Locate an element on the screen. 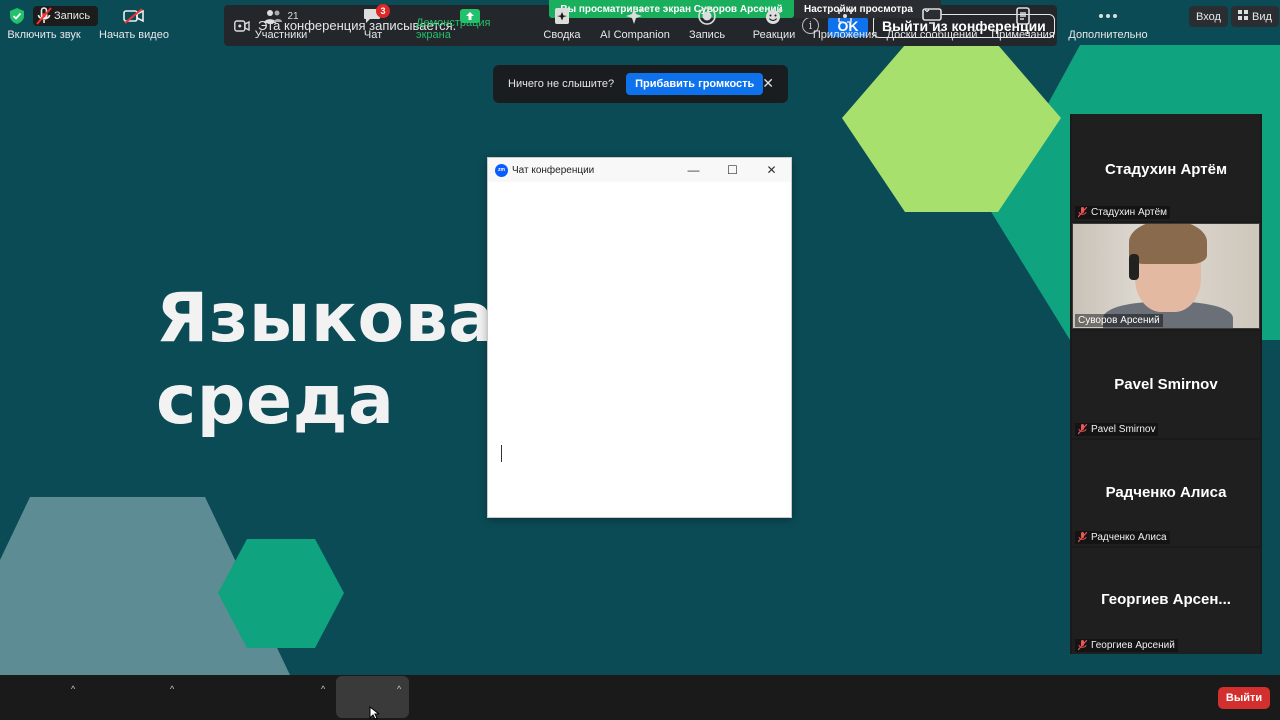 The image size is (1280, 720). participant-label: Стадухин Артём is located at coordinates (1123, 212).